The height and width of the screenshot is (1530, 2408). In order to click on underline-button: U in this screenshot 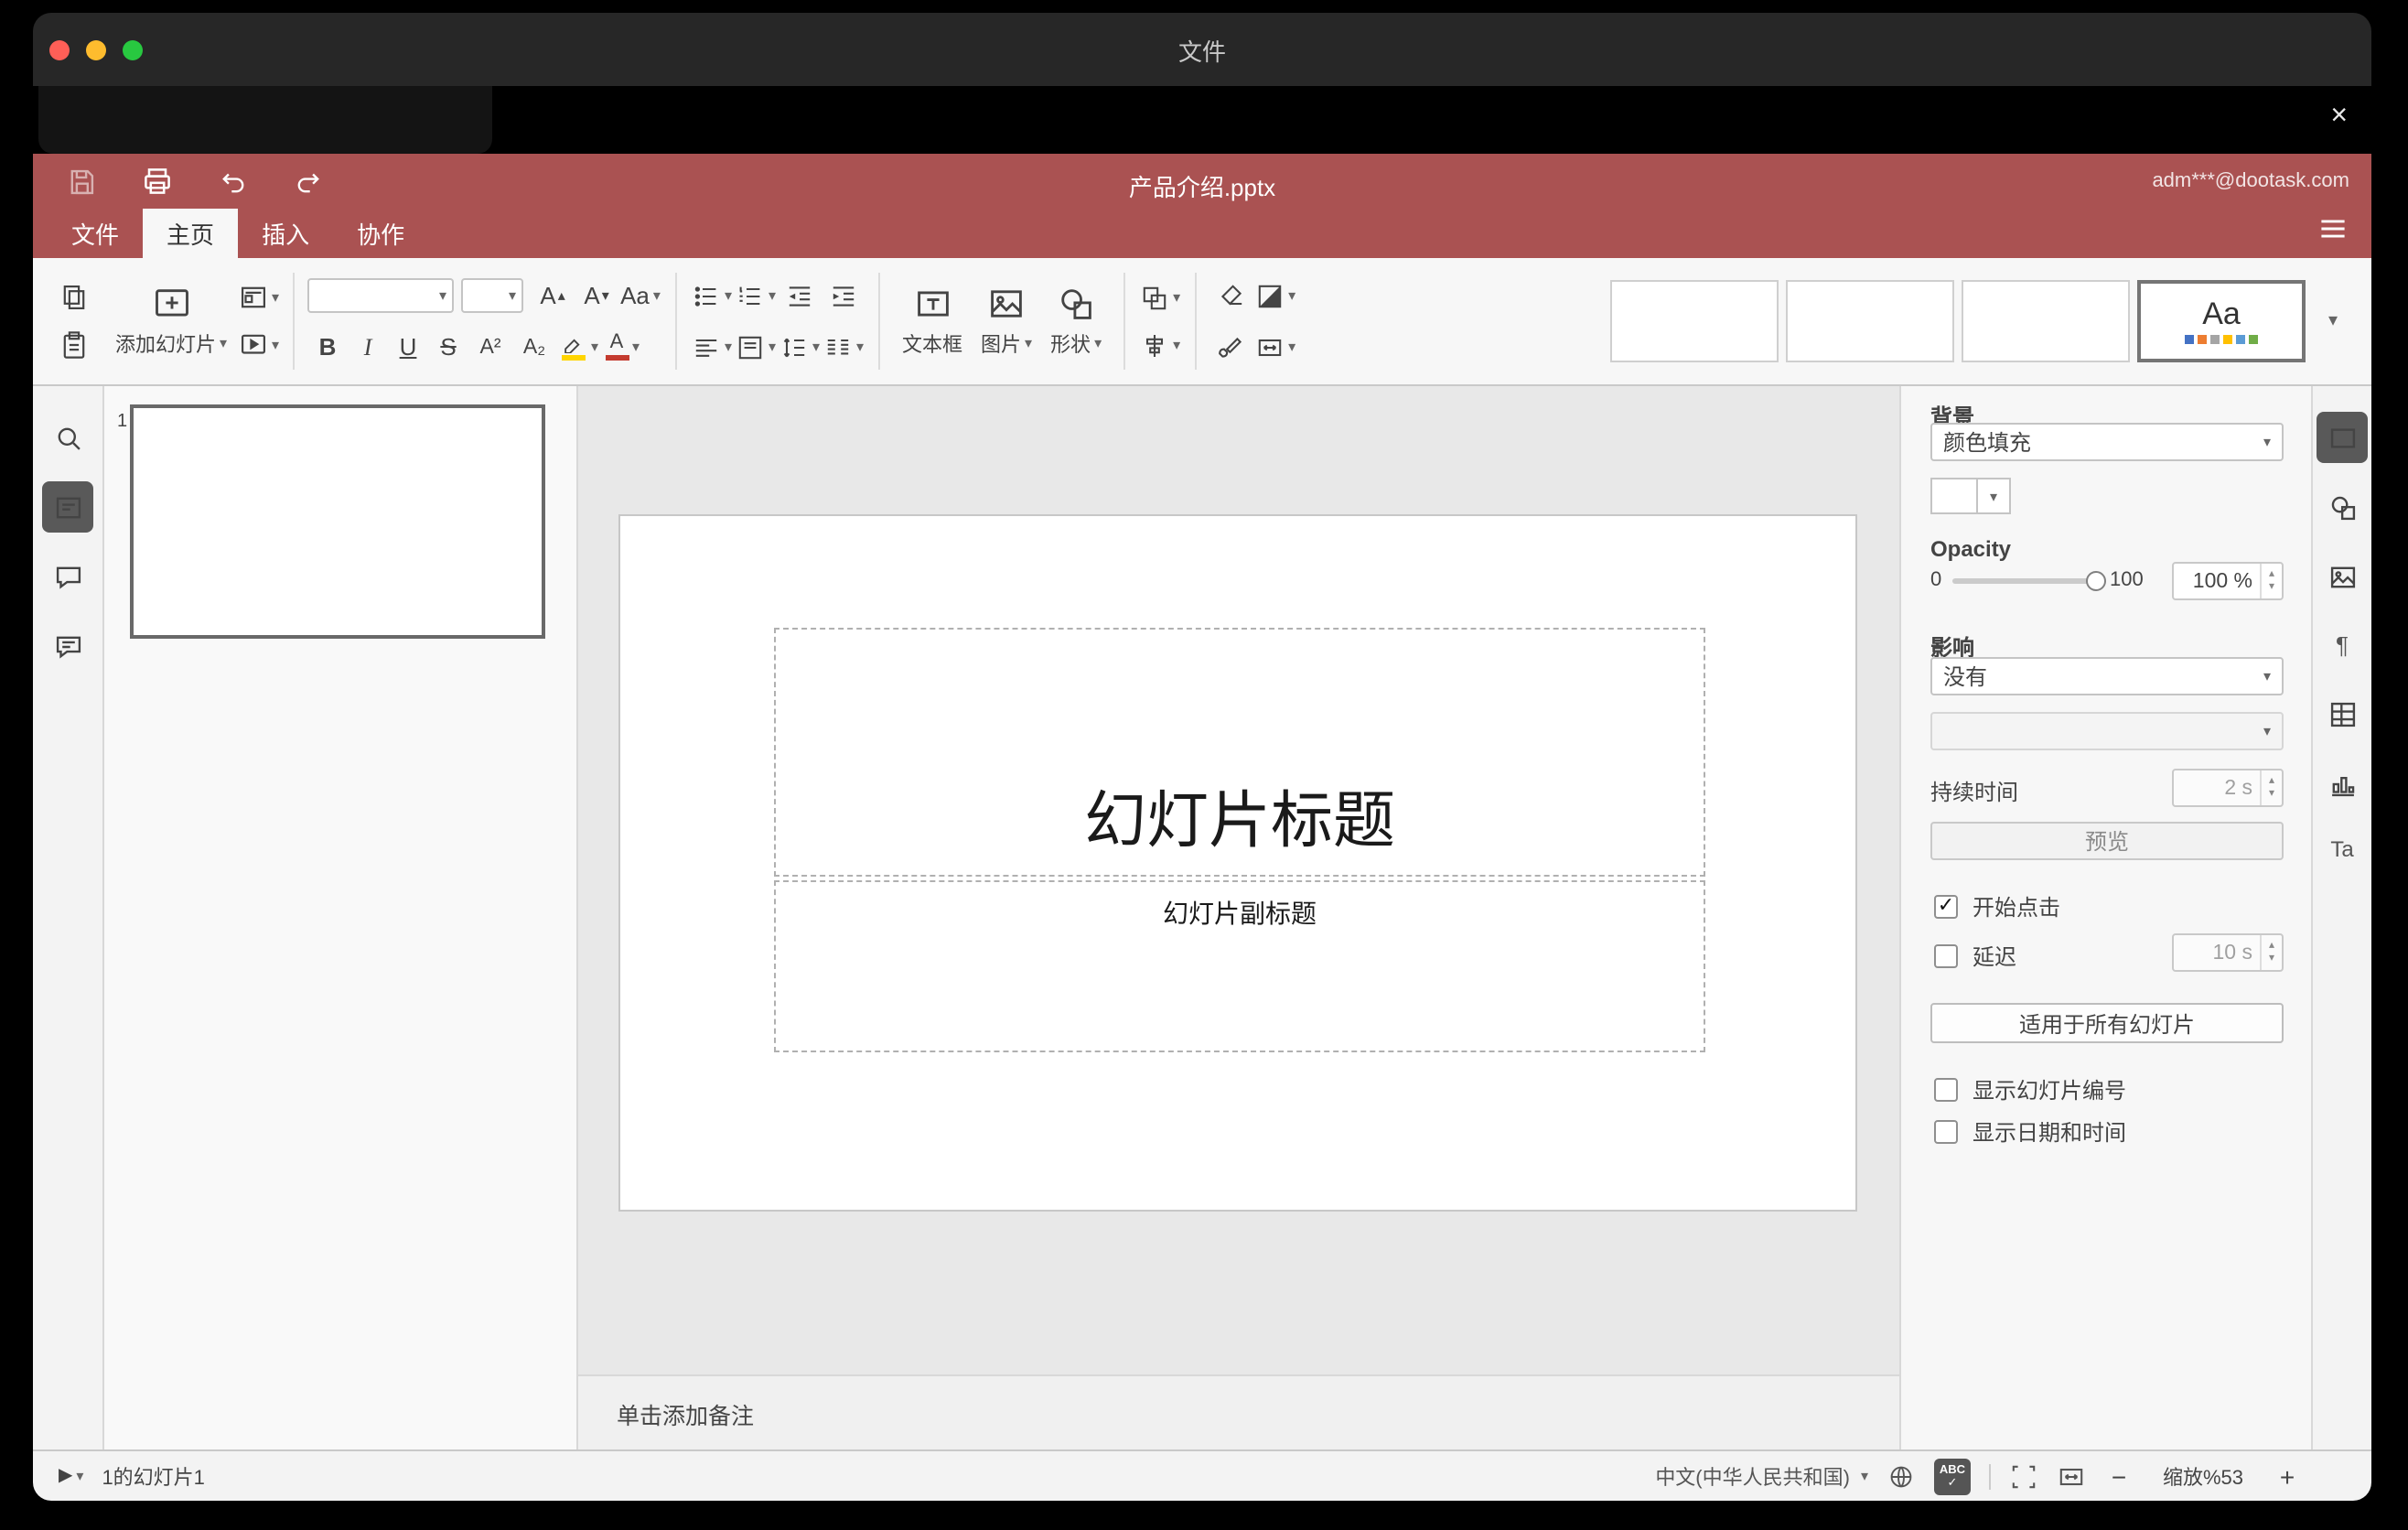, I will do `click(408, 347)`.